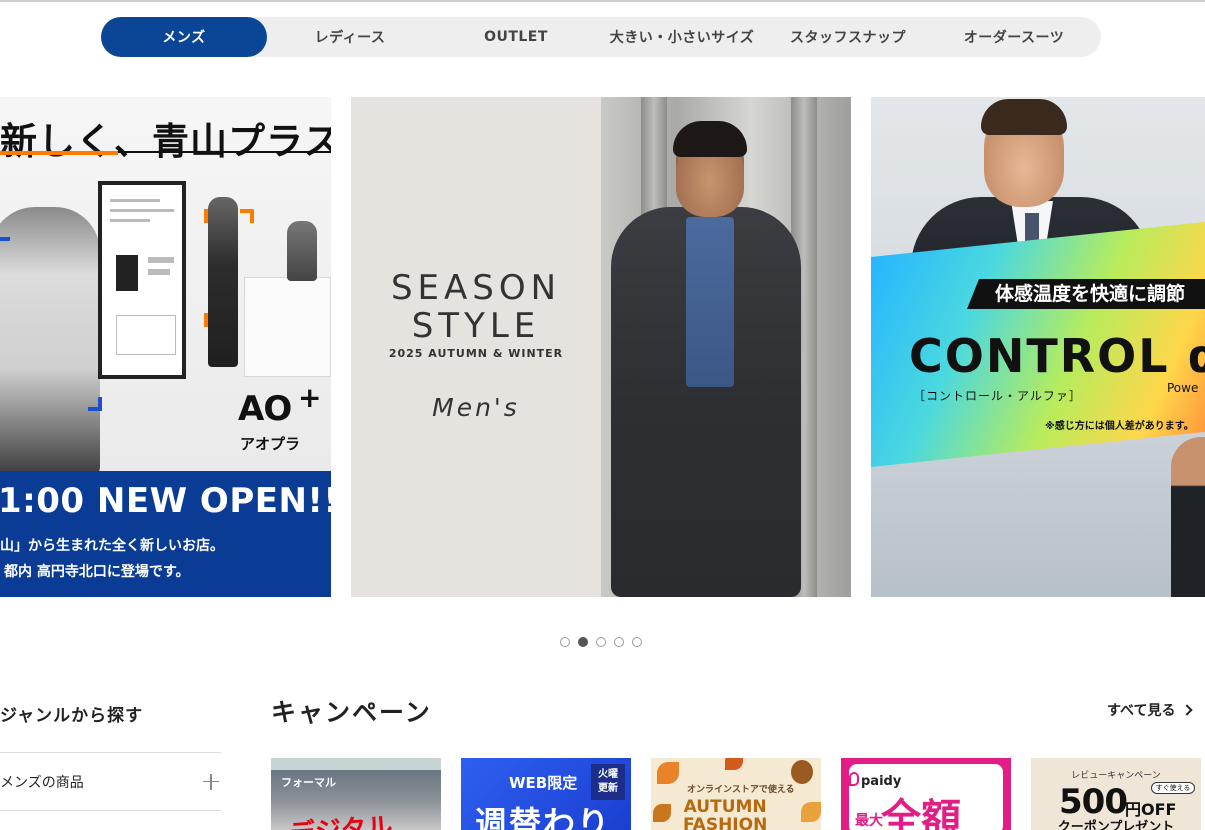 This screenshot has height=830, width=1205. What do you see at coordinates (1116, 794) in the screenshot?
I see `campaign-card-review: レビューキャンペーン 500 円OFF すぐ使える クーポンプレゼント` at bounding box center [1116, 794].